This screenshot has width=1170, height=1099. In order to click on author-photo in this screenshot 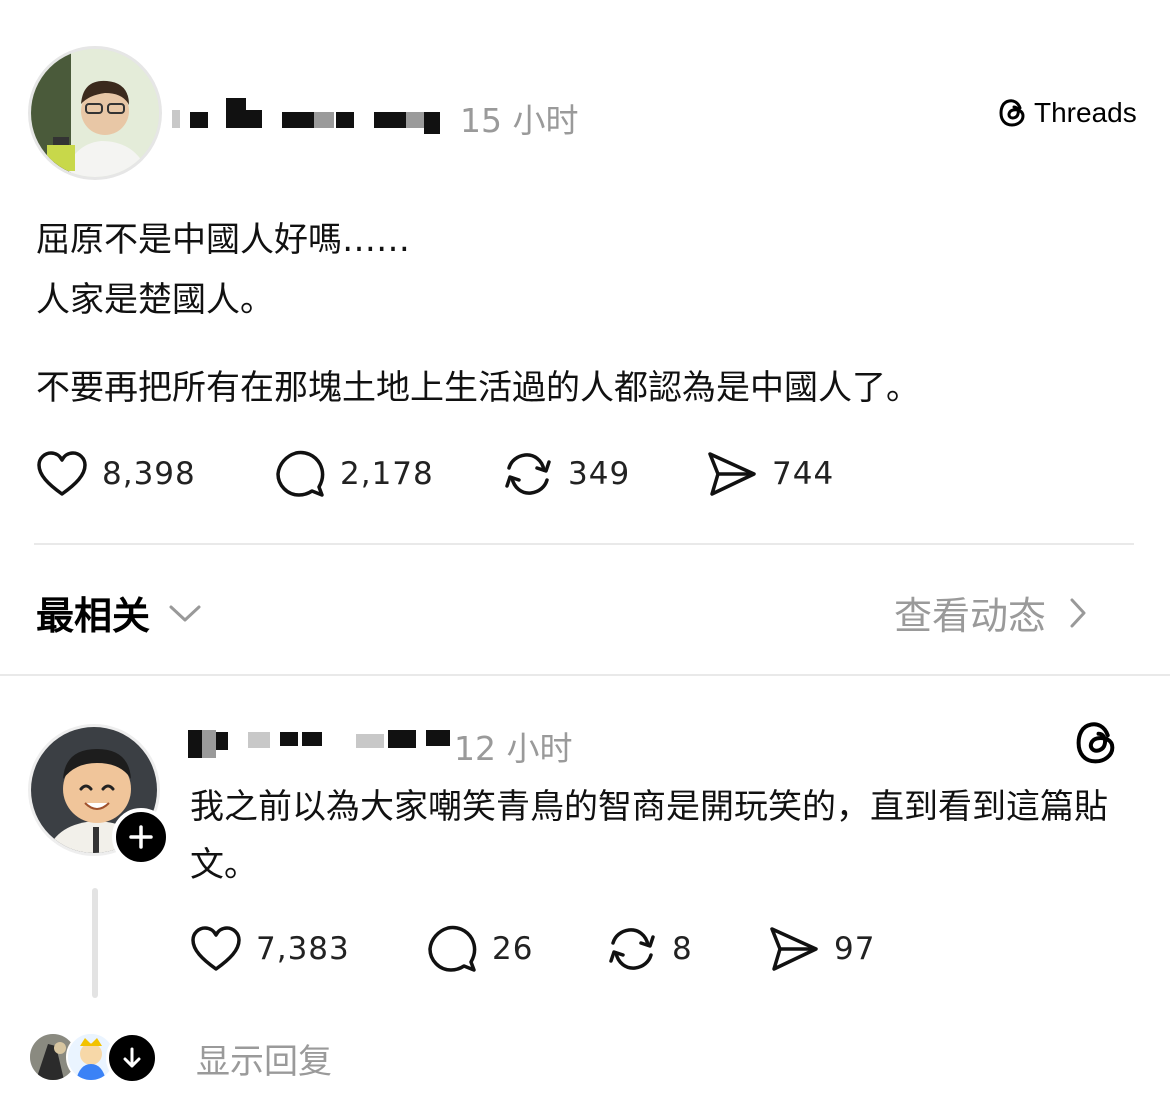, I will do `click(95, 113)`.